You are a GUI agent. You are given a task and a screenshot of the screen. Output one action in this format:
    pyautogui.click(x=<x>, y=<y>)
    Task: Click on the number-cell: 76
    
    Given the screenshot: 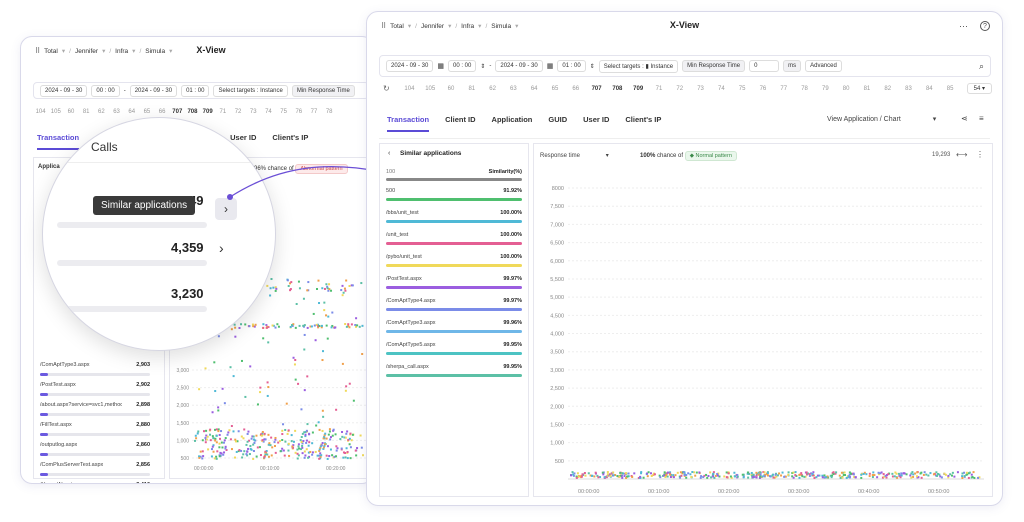 What is the action you would take?
    pyautogui.click(x=763, y=89)
    